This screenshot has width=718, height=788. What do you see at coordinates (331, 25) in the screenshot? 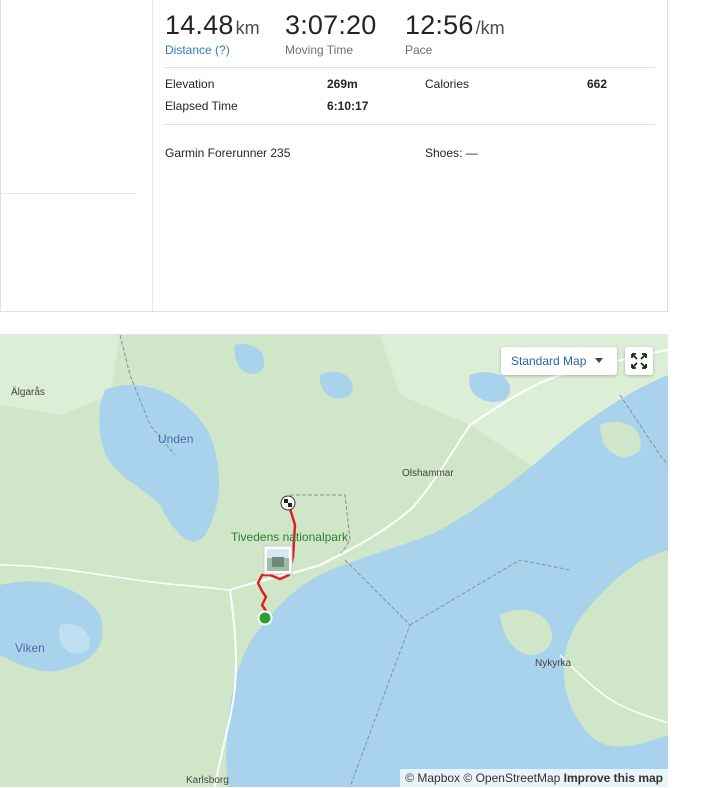
I see `moving-time-value: 3:07:20` at bounding box center [331, 25].